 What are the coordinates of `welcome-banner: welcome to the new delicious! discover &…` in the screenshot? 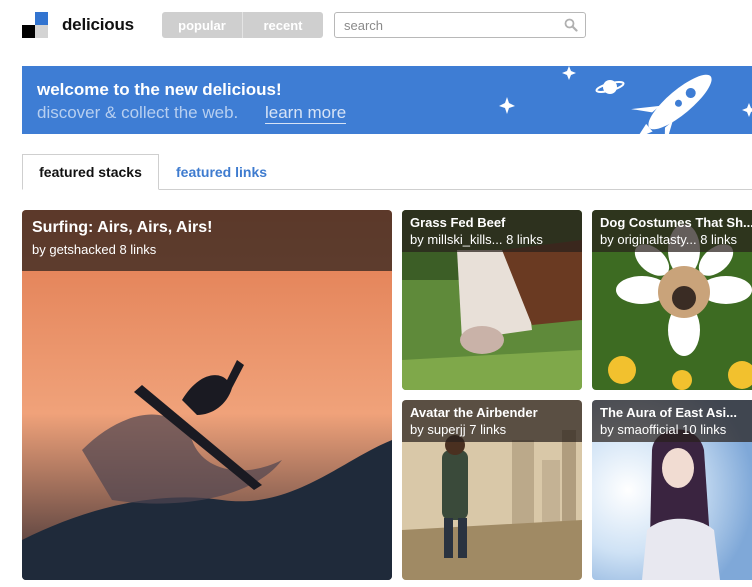 It's located at (387, 100).